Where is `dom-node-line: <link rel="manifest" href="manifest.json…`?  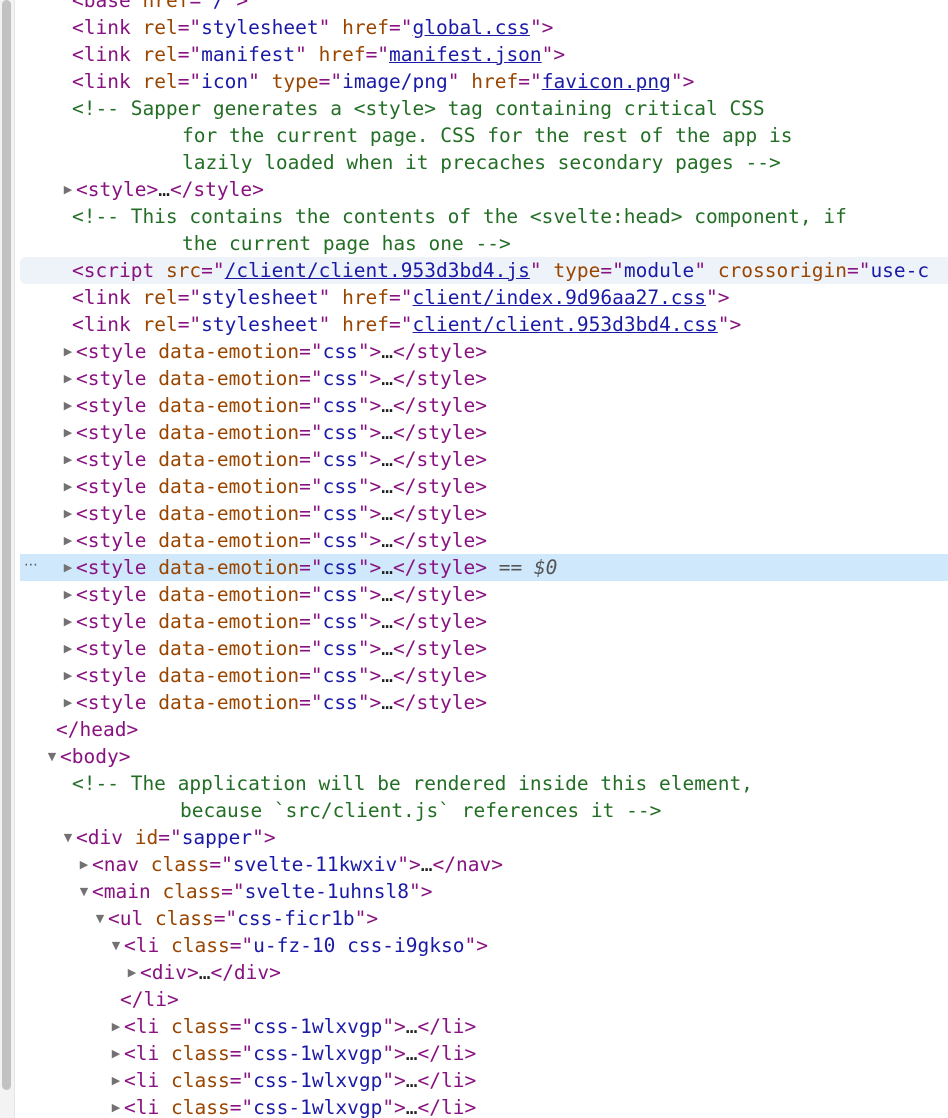 dom-node-line: <link rel="manifest" href="manifest.json… is located at coordinates (484, 54).